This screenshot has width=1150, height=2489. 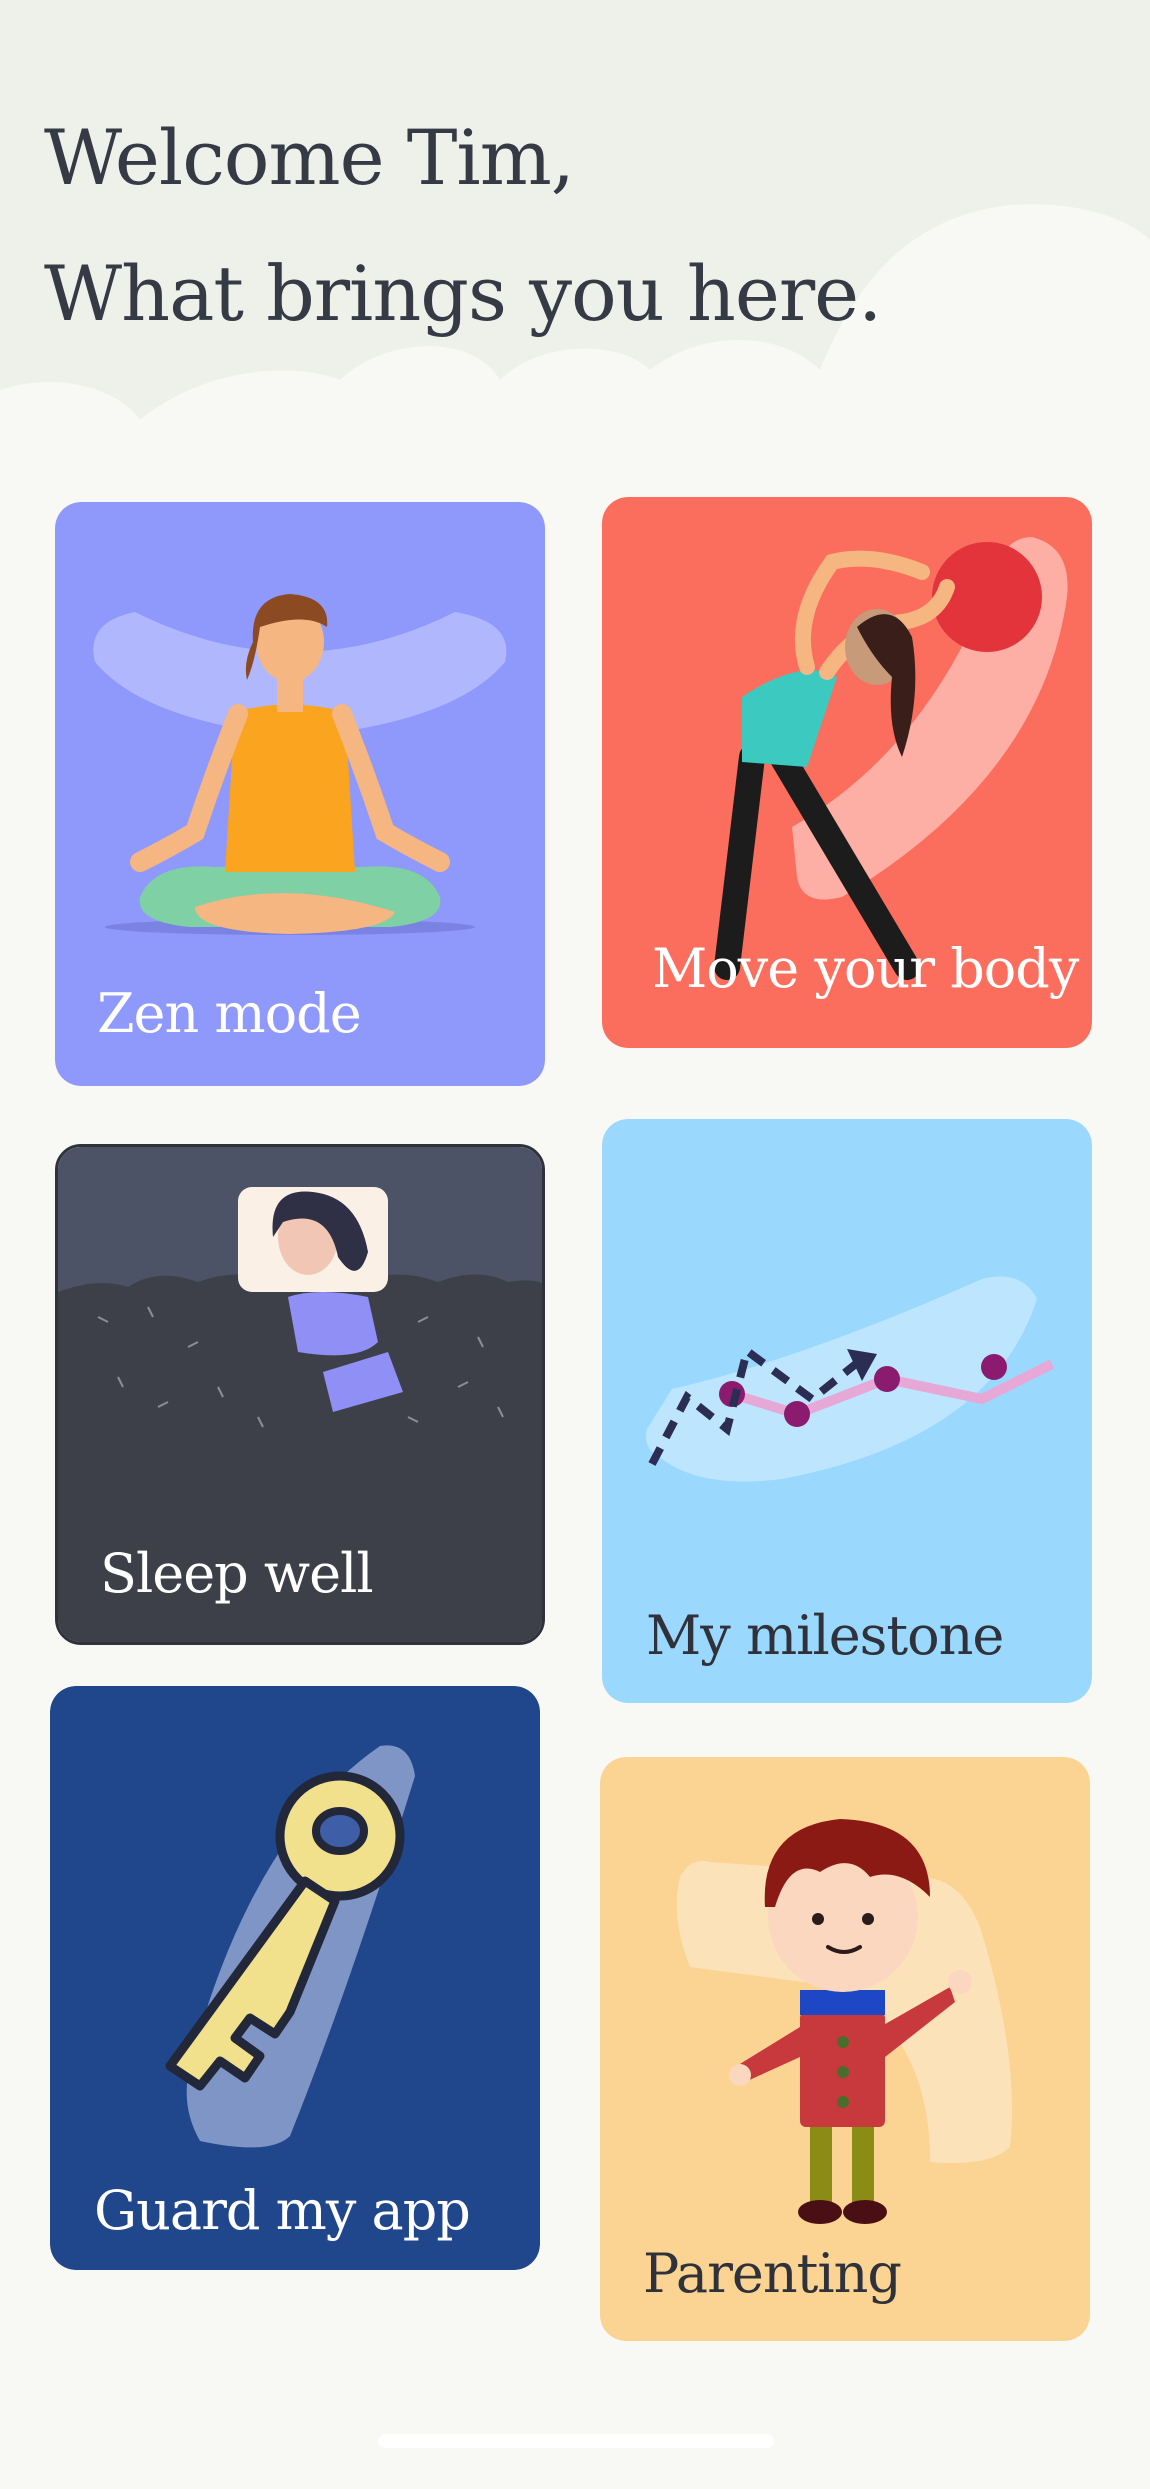 I want to click on card-guard-my-app: Guard my app, so click(x=295, y=1978).